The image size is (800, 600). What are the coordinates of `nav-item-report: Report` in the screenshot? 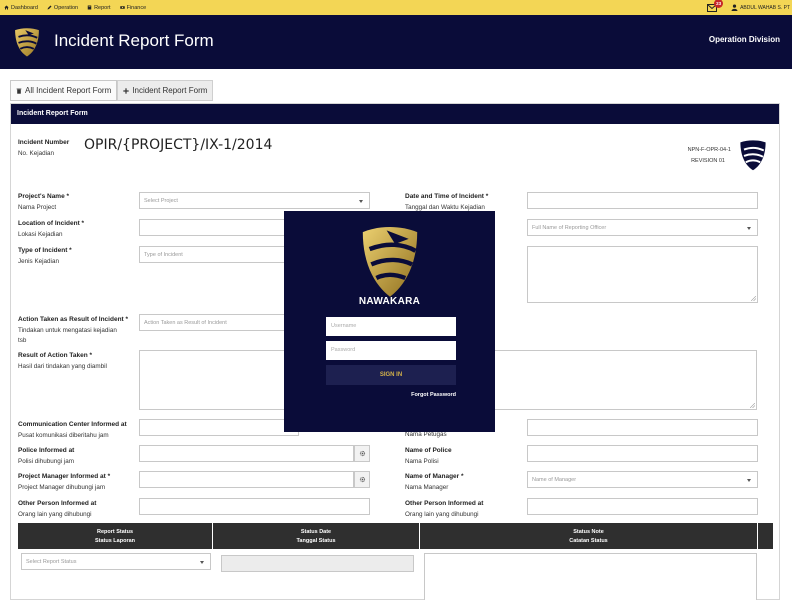 It's located at (99, 8).